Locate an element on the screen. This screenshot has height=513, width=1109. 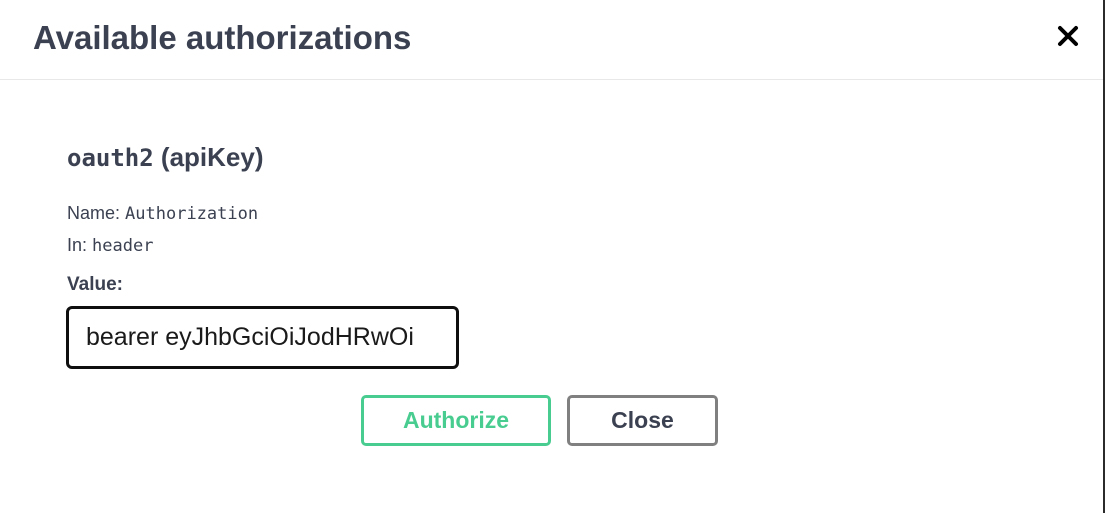
scheme-name-row: Name: Authorization is located at coordinates (162, 213).